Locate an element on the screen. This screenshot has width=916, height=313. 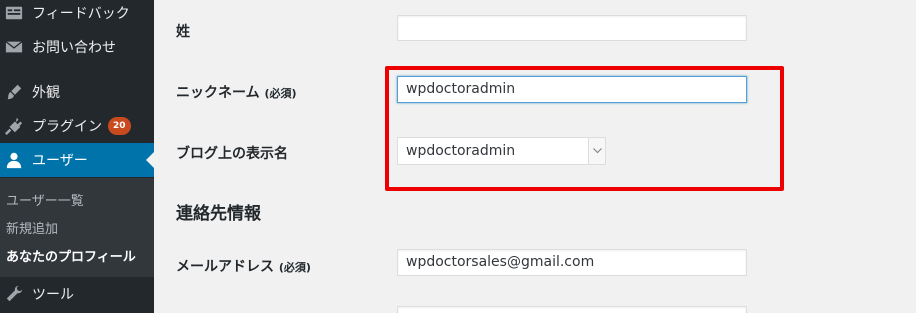
paintbrush-icon is located at coordinates (14, 92).